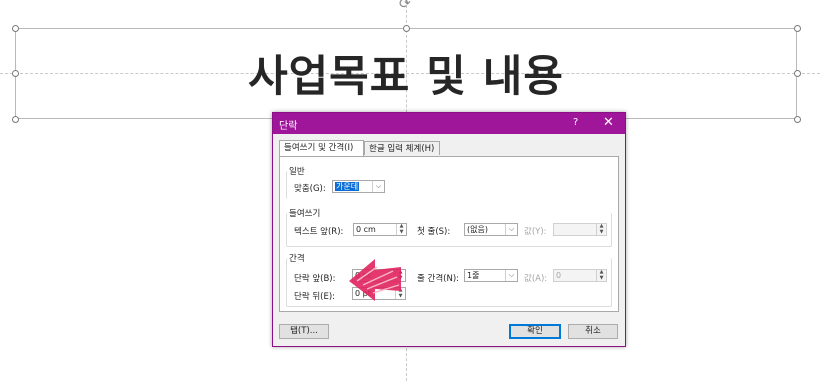 The image size is (820, 381). What do you see at coordinates (608, 122) in the screenshot?
I see `close-button: ✕` at bounding box center [608, 122].